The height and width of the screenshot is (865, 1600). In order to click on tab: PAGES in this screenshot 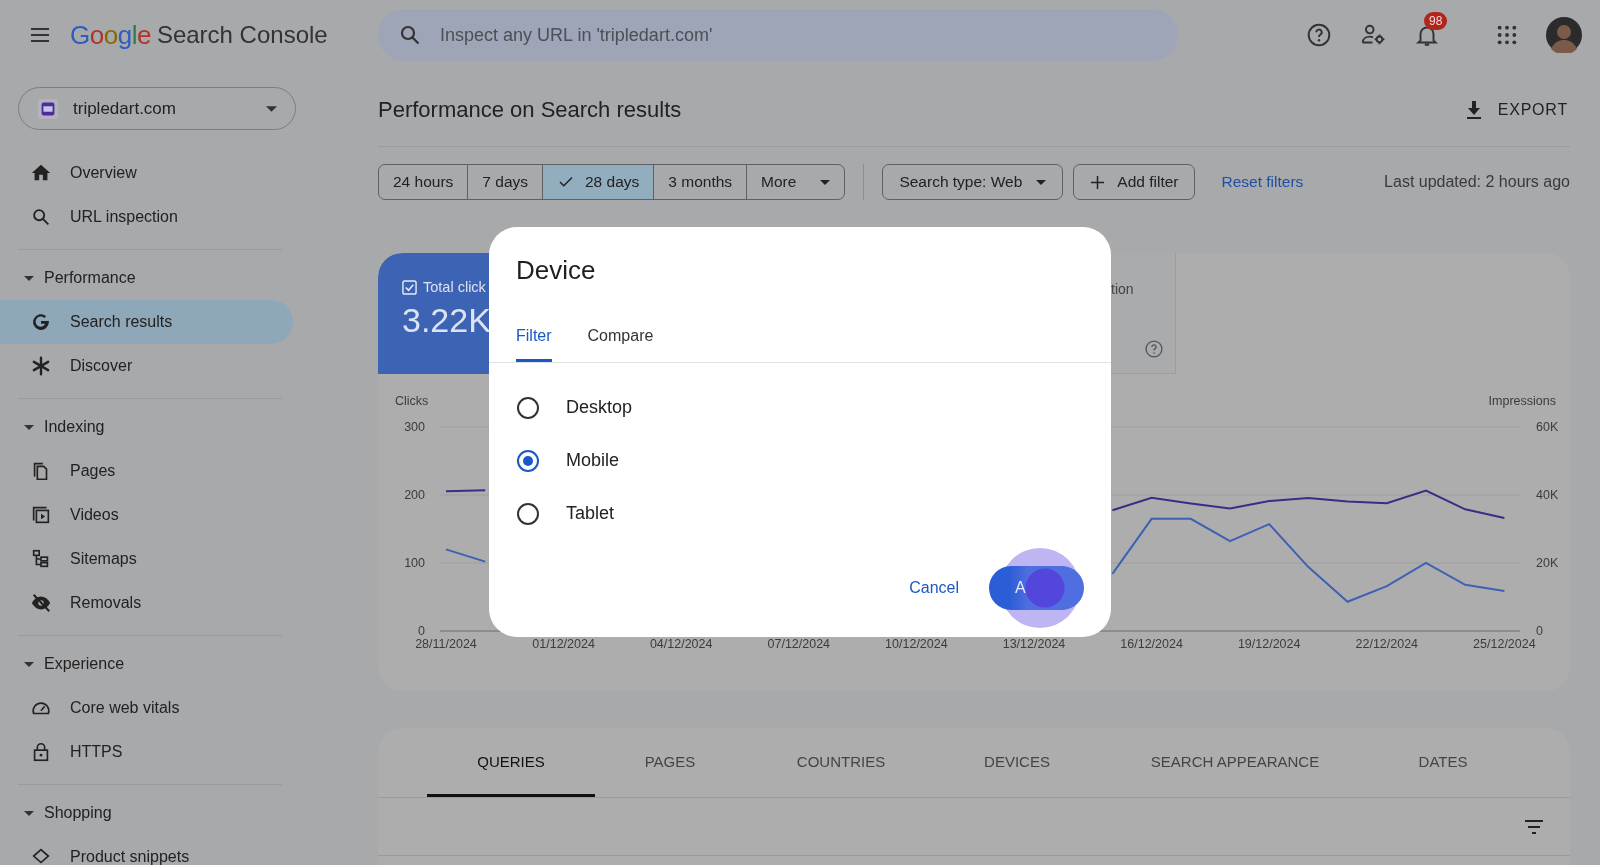, I will do `click(670, 762)`.